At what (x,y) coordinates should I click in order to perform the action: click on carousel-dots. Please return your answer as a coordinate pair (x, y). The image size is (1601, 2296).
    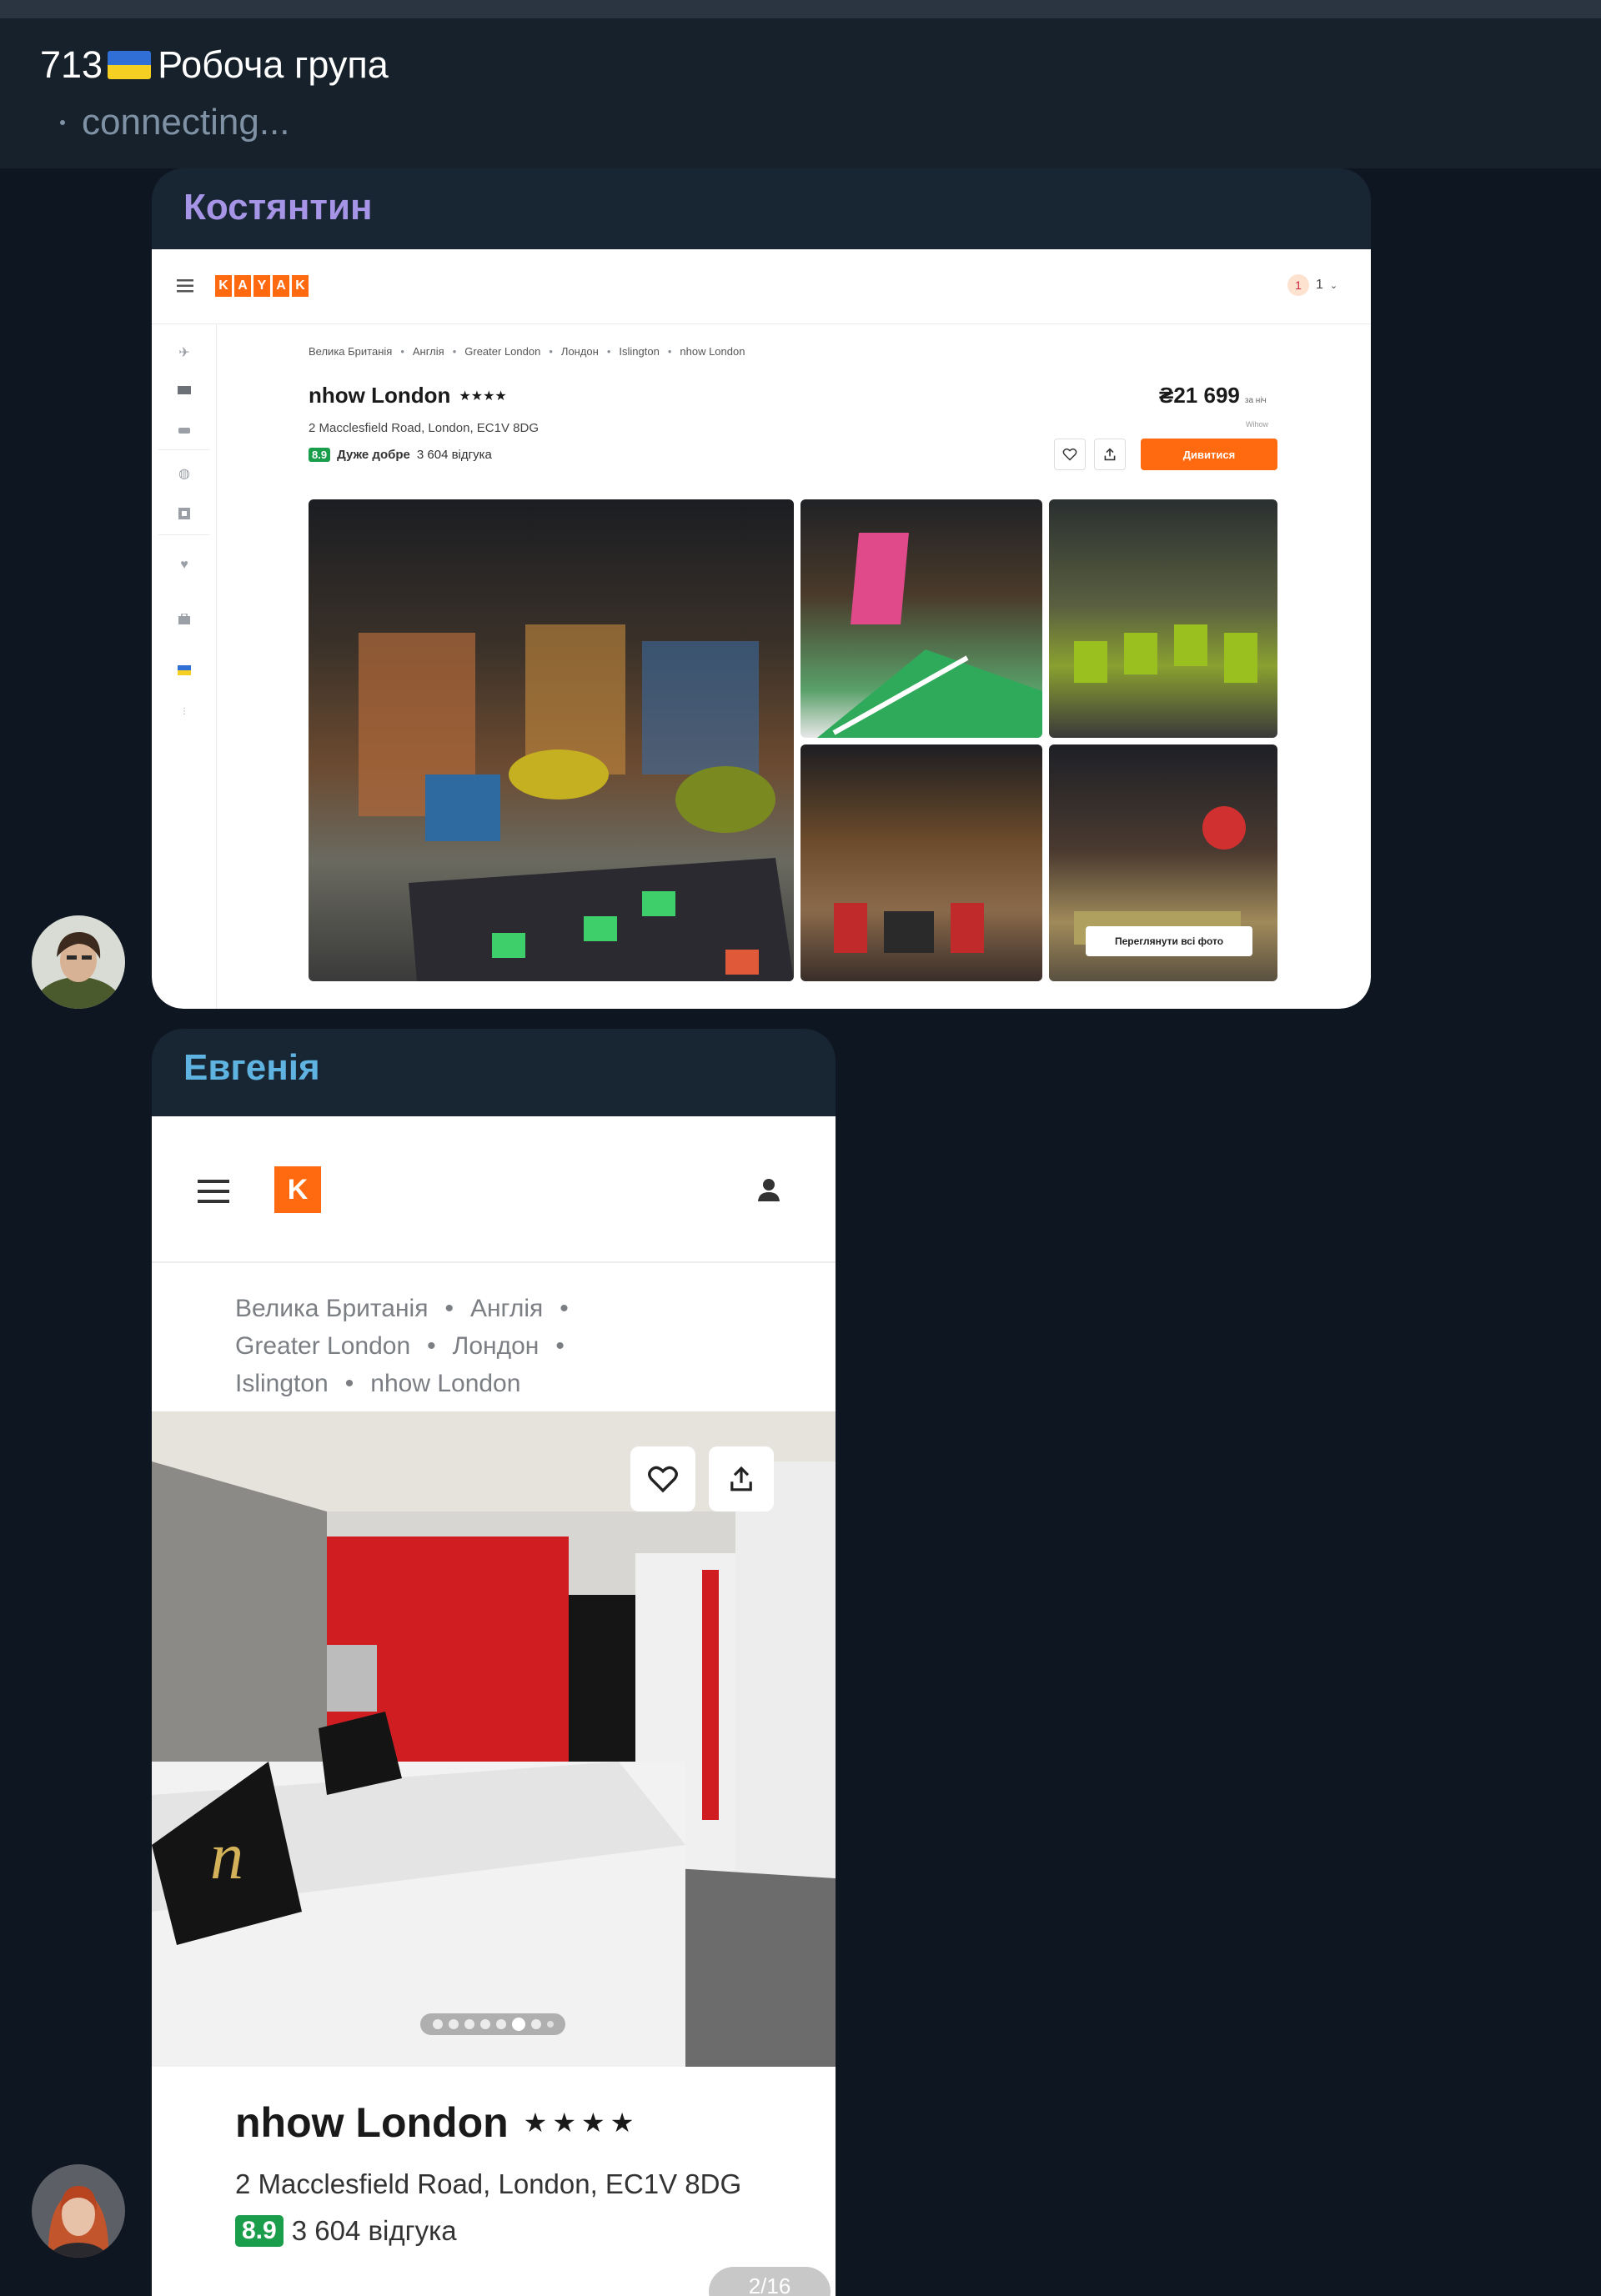
    Looking at the image, I should click on (493, 2024).